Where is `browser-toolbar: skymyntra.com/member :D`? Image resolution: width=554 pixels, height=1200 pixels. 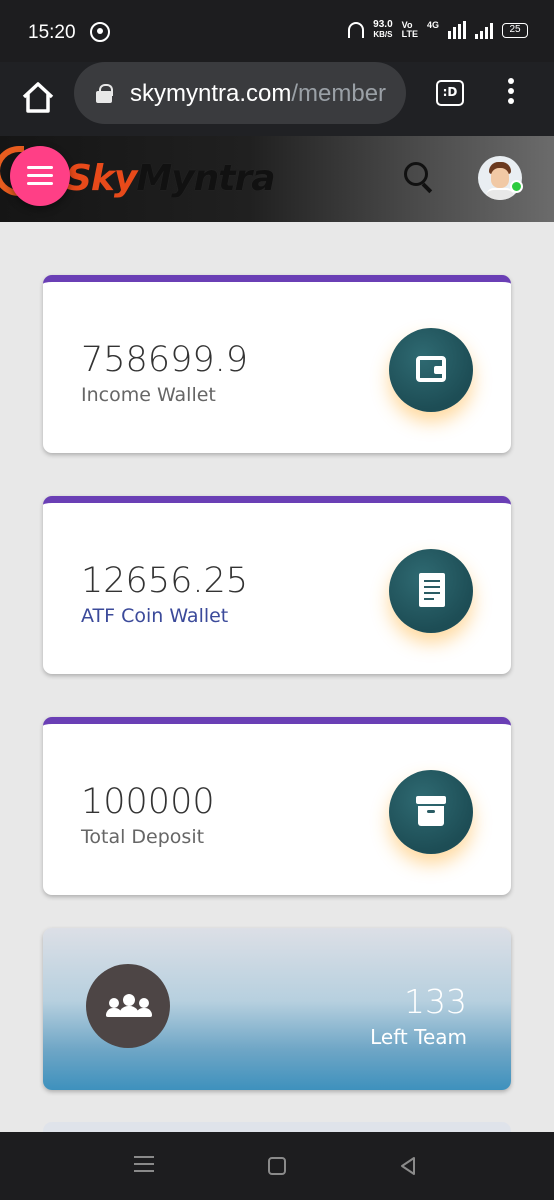 browser-toolbar: skymyntra.com/member :D is located at coordinates (277, 99).